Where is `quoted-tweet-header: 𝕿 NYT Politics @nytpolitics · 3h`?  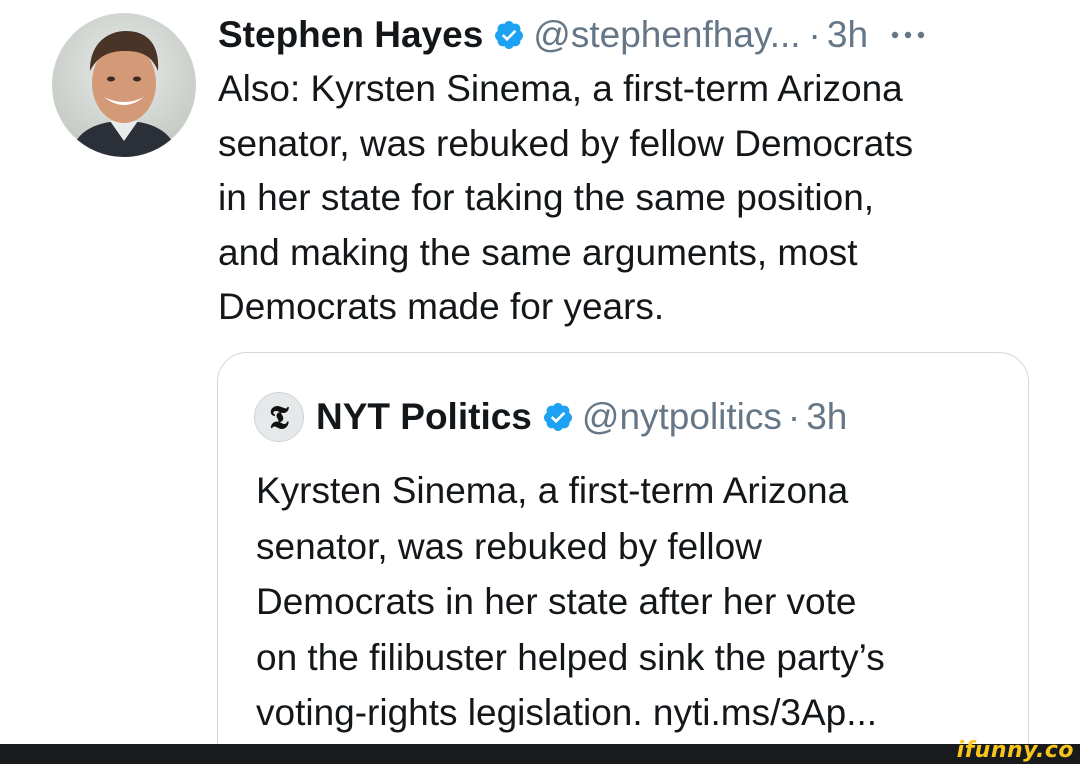
quoted-tweet-header: 𝕿 NYT Politics @nytpolitics · 3h is located at coordinates (550, 417).